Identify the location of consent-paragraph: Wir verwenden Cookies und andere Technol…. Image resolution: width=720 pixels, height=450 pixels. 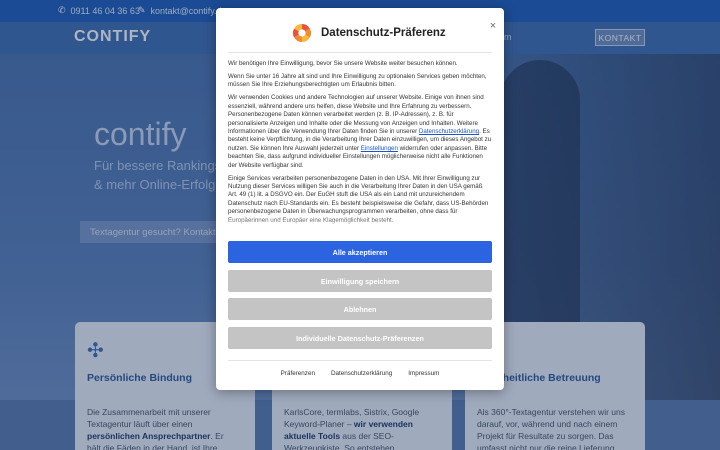
(360, 131).